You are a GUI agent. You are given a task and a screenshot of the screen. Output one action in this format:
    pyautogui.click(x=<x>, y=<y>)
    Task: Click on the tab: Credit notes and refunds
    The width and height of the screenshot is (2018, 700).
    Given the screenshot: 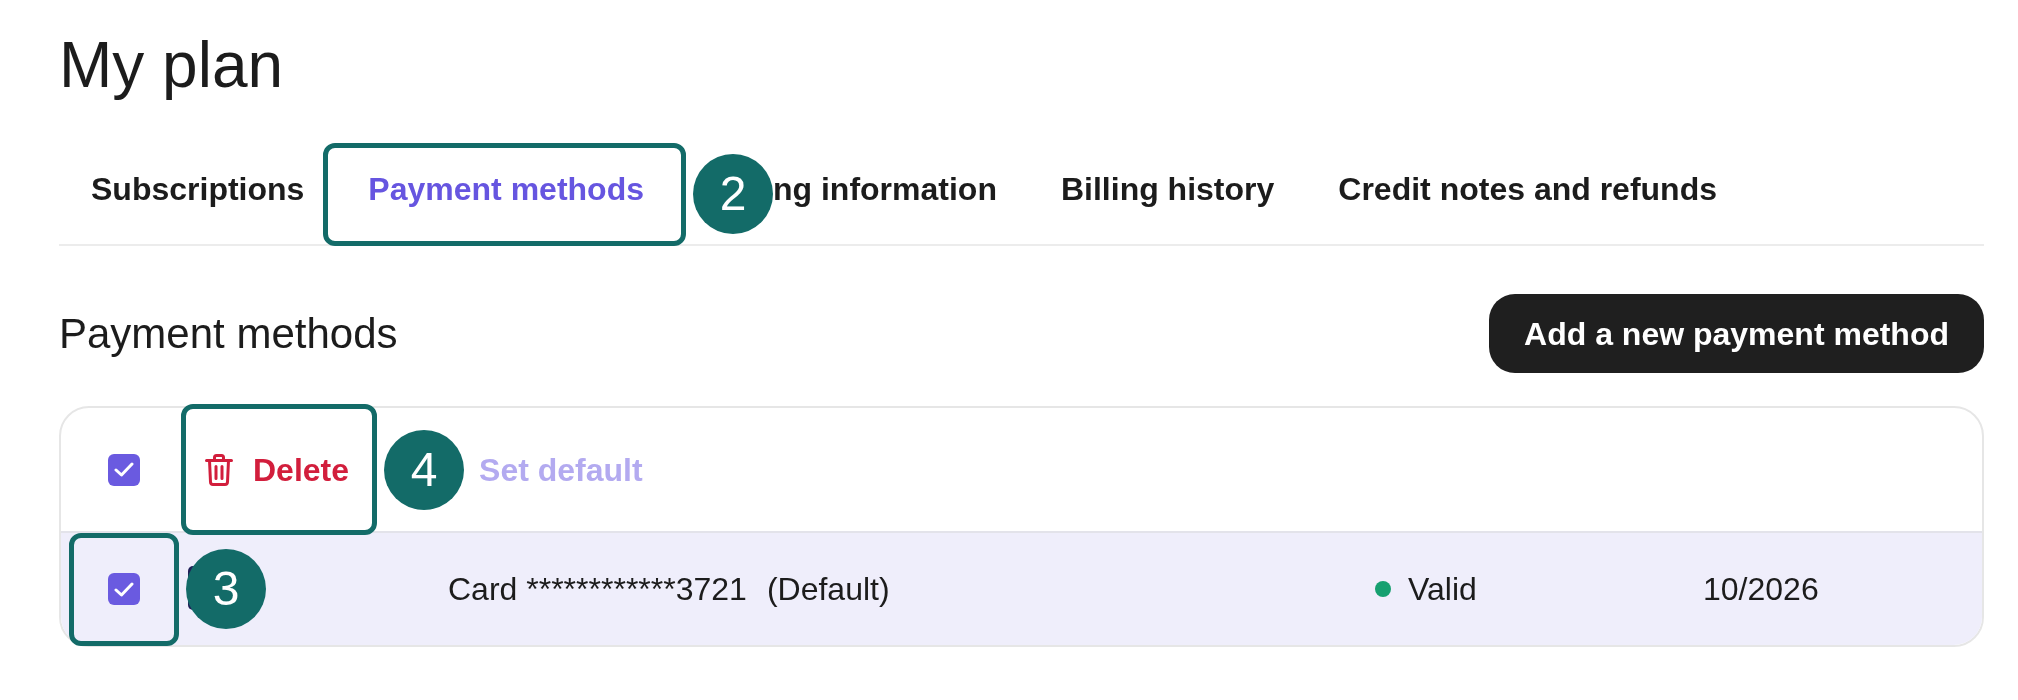 What is the action you would take?
    pyautogui.click(x=1527, y=189)
    